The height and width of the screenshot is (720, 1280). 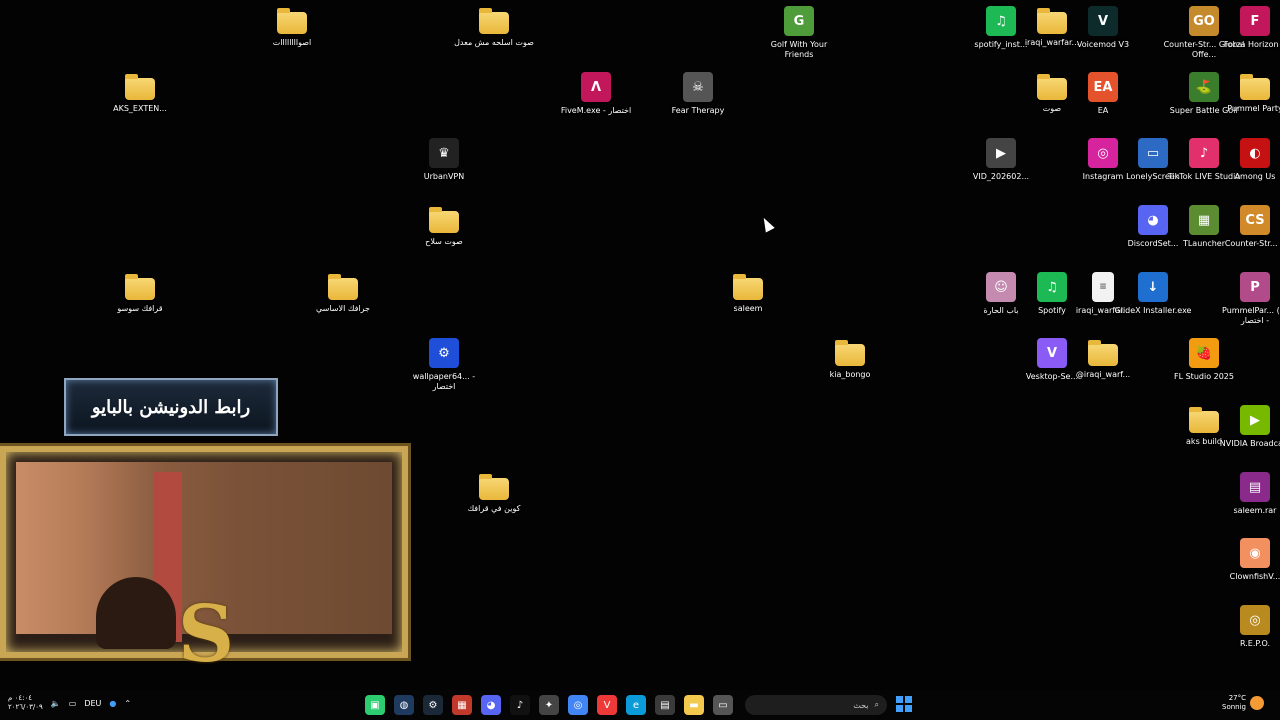 I want to click on desktop-icon-app-urbanvpn: ♛ UrbanVPN, so click(x=444, y=160).